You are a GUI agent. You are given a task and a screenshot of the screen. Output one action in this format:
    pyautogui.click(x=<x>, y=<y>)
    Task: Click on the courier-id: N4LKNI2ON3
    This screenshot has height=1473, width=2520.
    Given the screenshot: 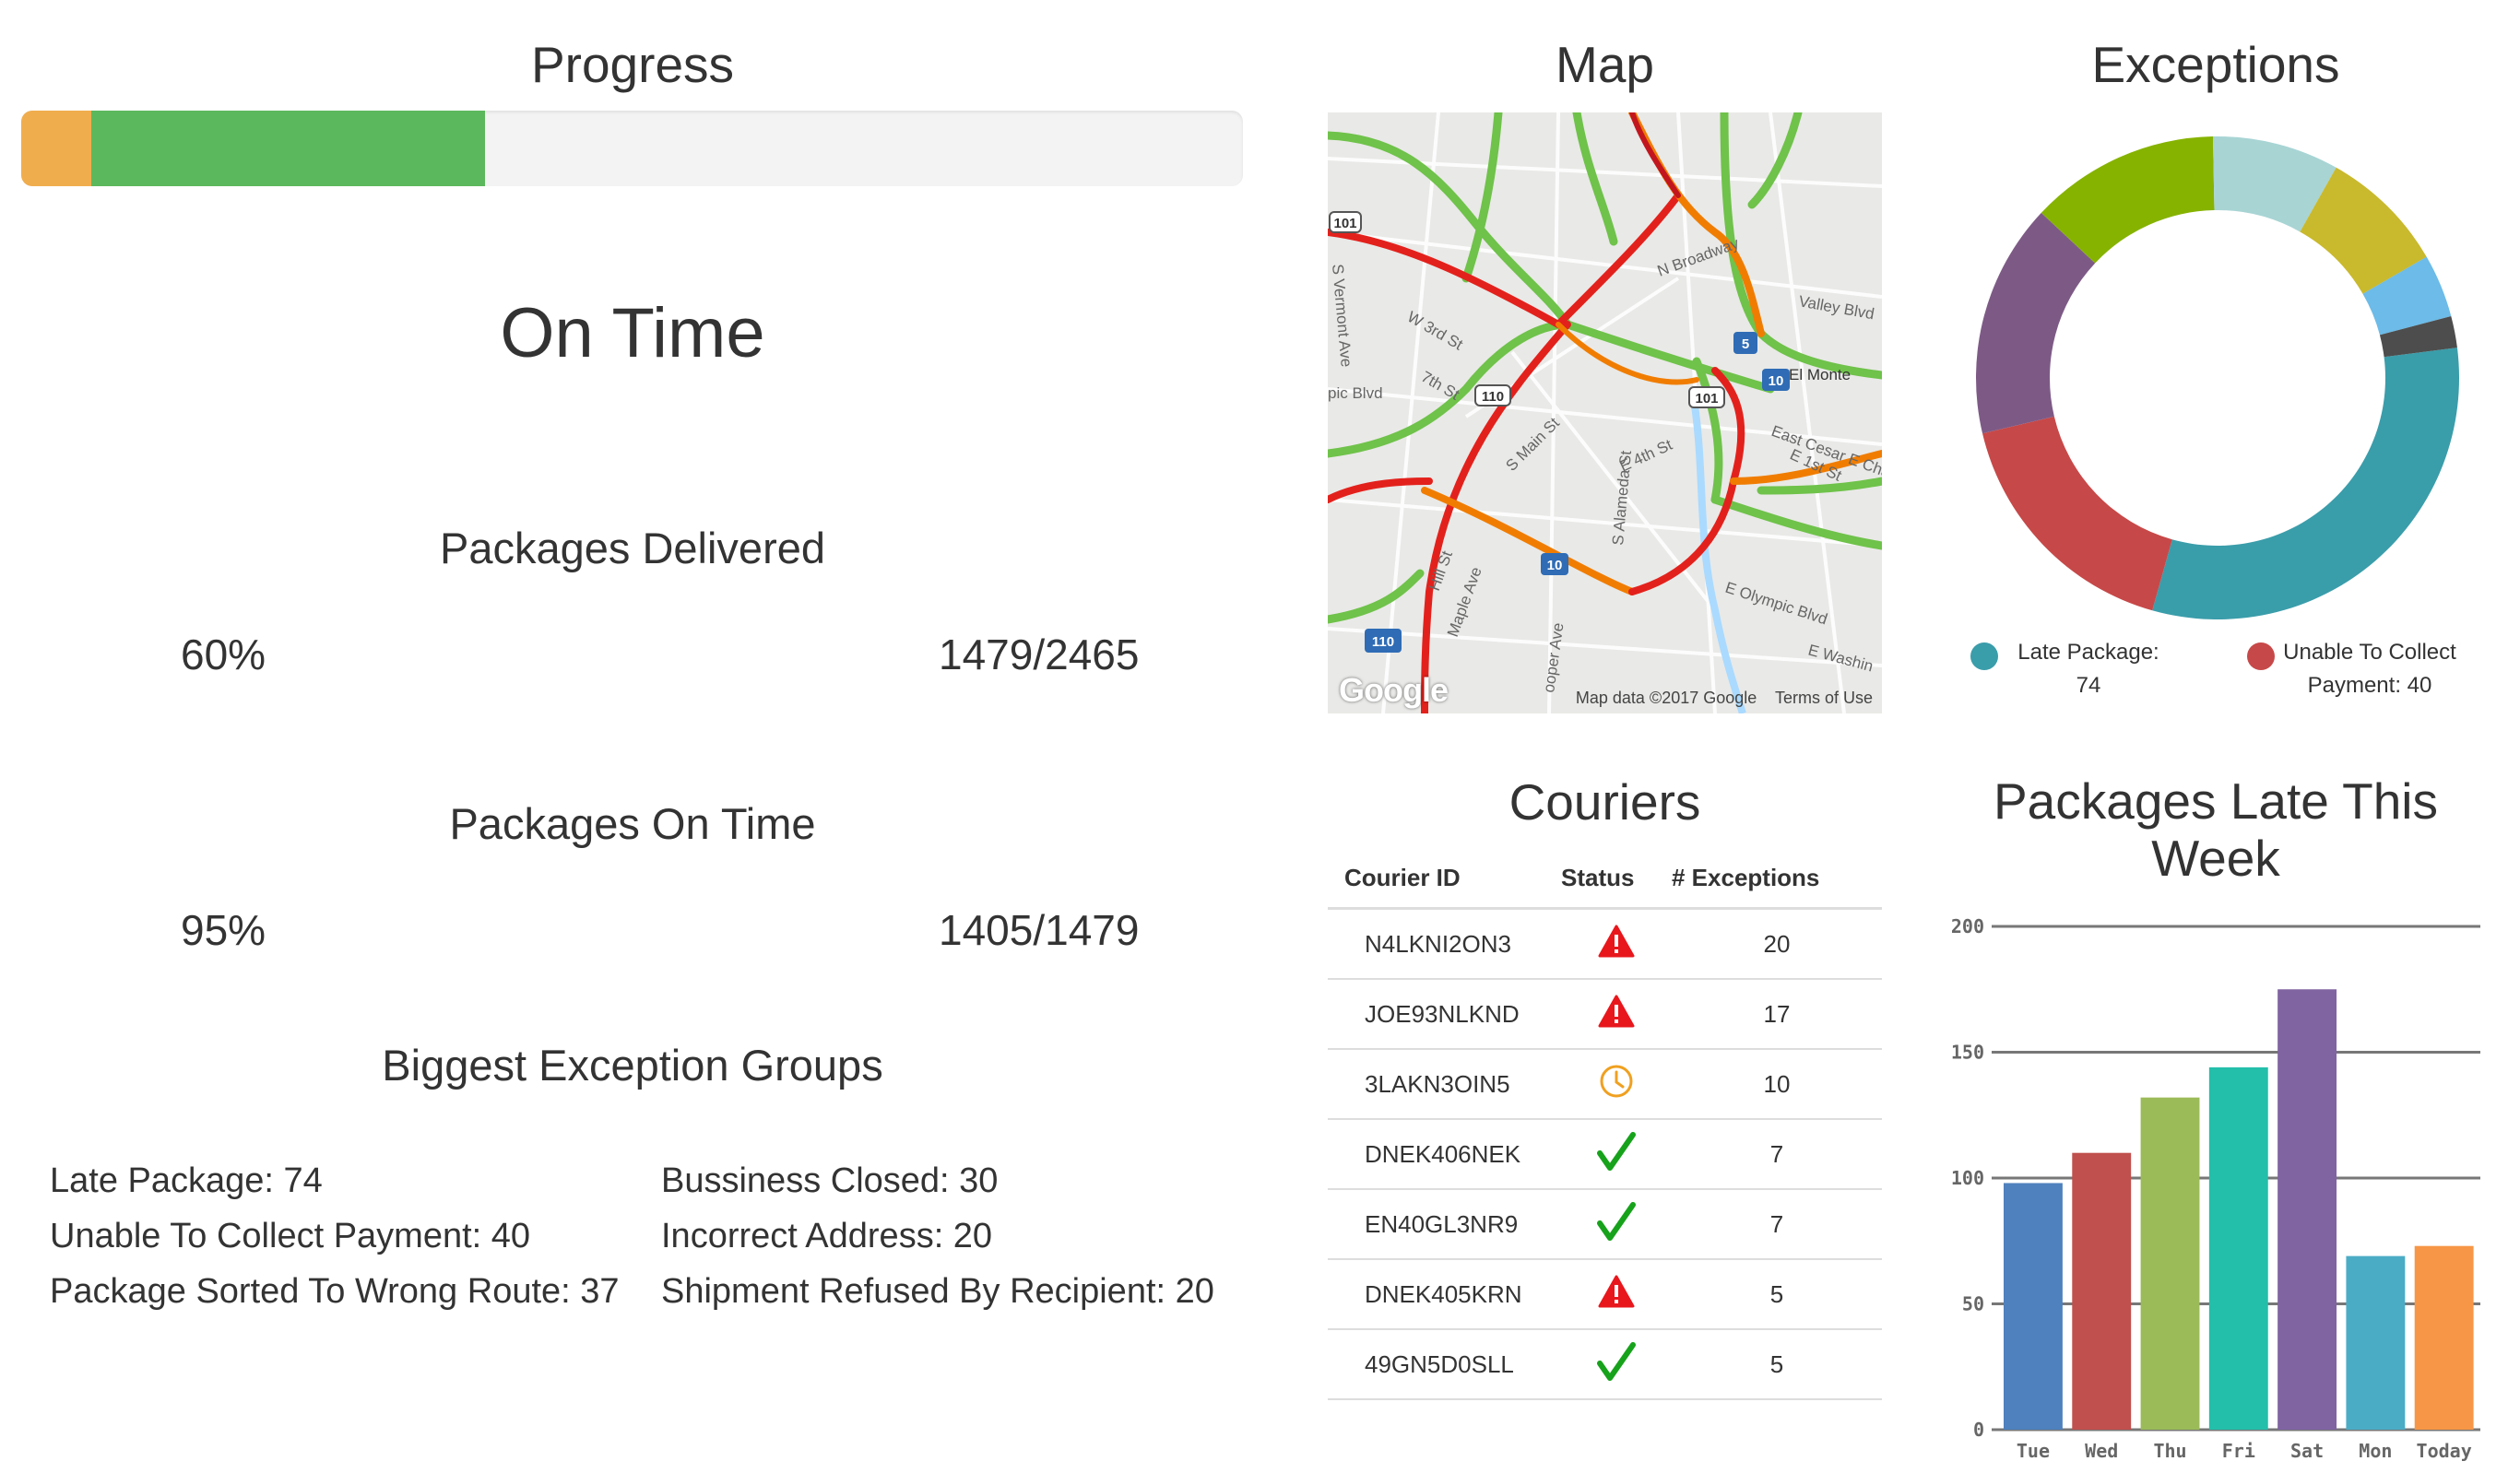 What is the action you would take?
    pyautogui.click(x=1444, y=944)
    